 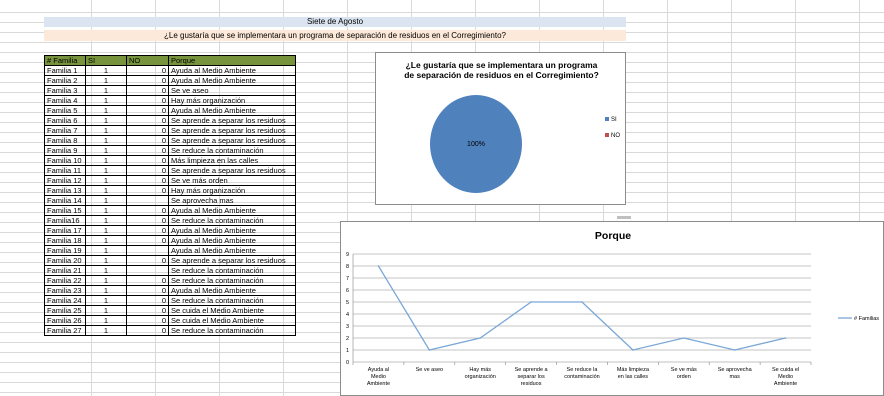 What do you see at coordinates (65, 120) in the screenshot?
I see `cell-familia: Familia 6` at bounding box center [65, 120].